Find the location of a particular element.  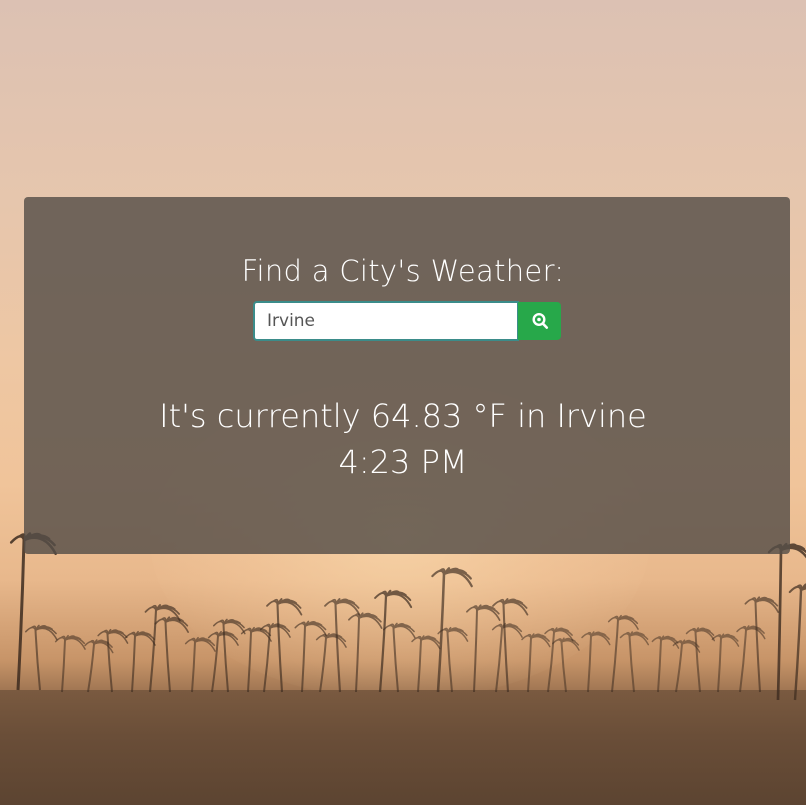

search-button is located at coordinates (539, 321).